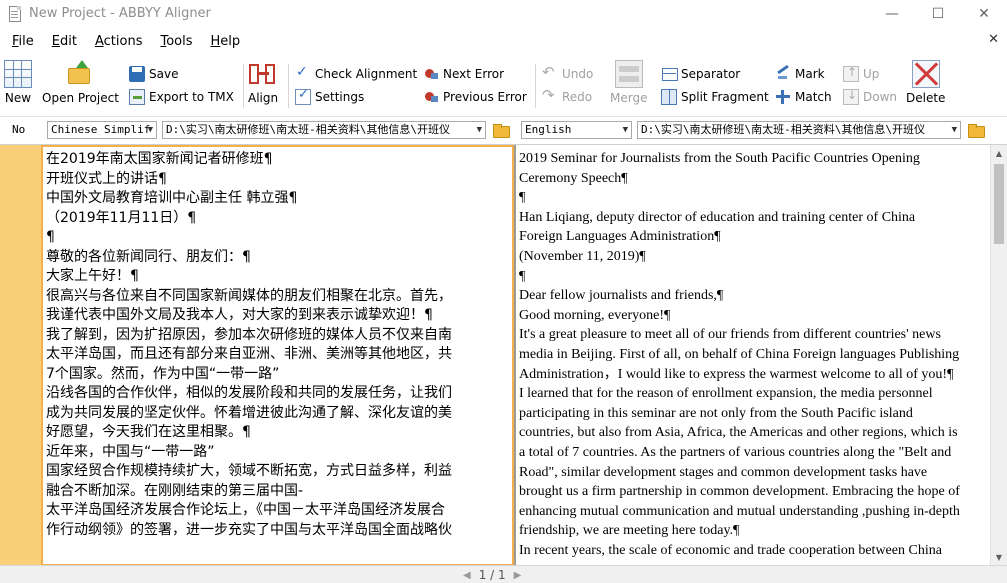  Describe the element at coordinates (993, 39) in the screenshot. I see `document-close-button: ✕` at that location.